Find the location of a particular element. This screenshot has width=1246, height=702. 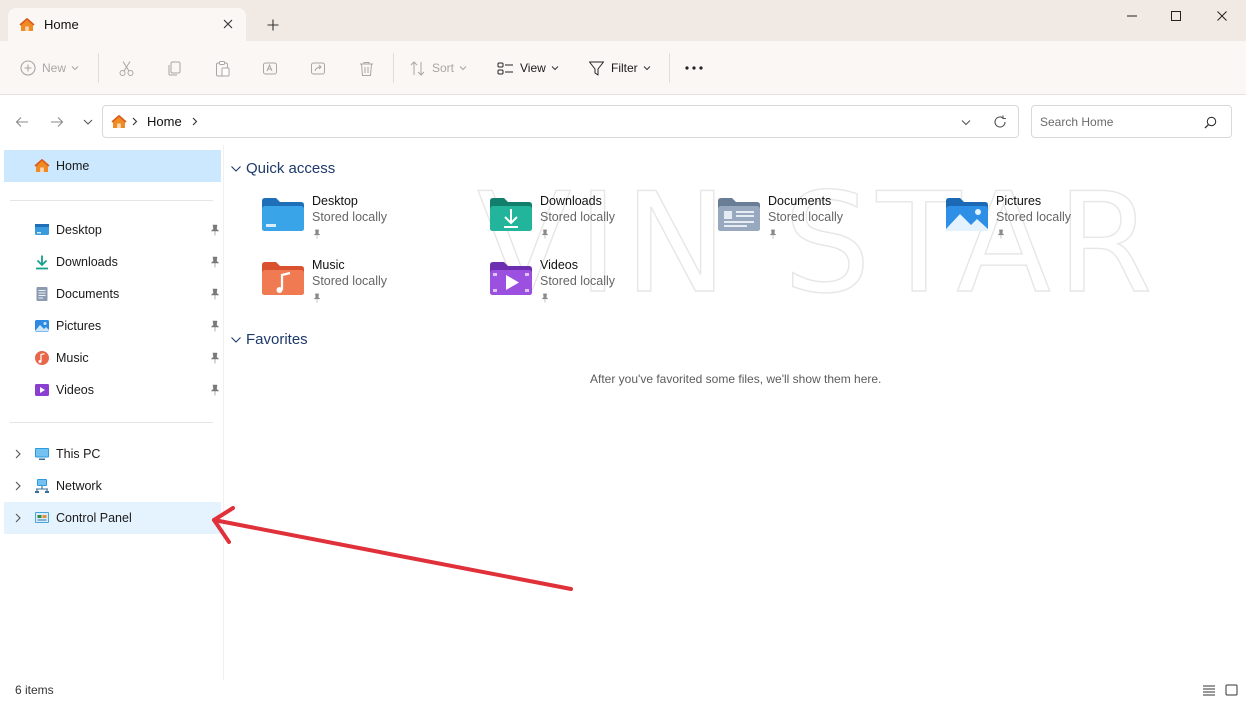

tab-home: Home is located at coordinates (127, 24).